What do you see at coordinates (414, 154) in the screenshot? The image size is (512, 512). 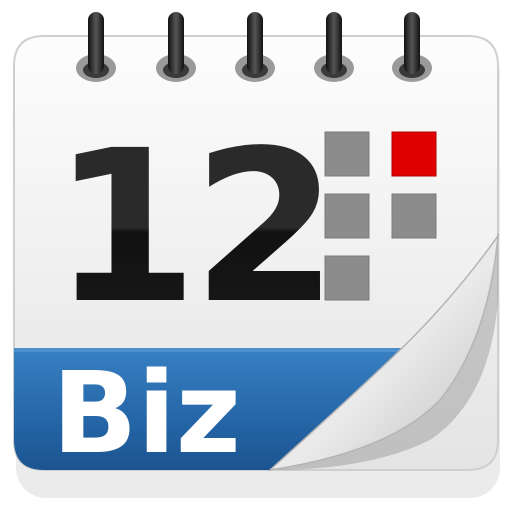 I see `grid-square-highlighted` at bounding box center [414, 154].